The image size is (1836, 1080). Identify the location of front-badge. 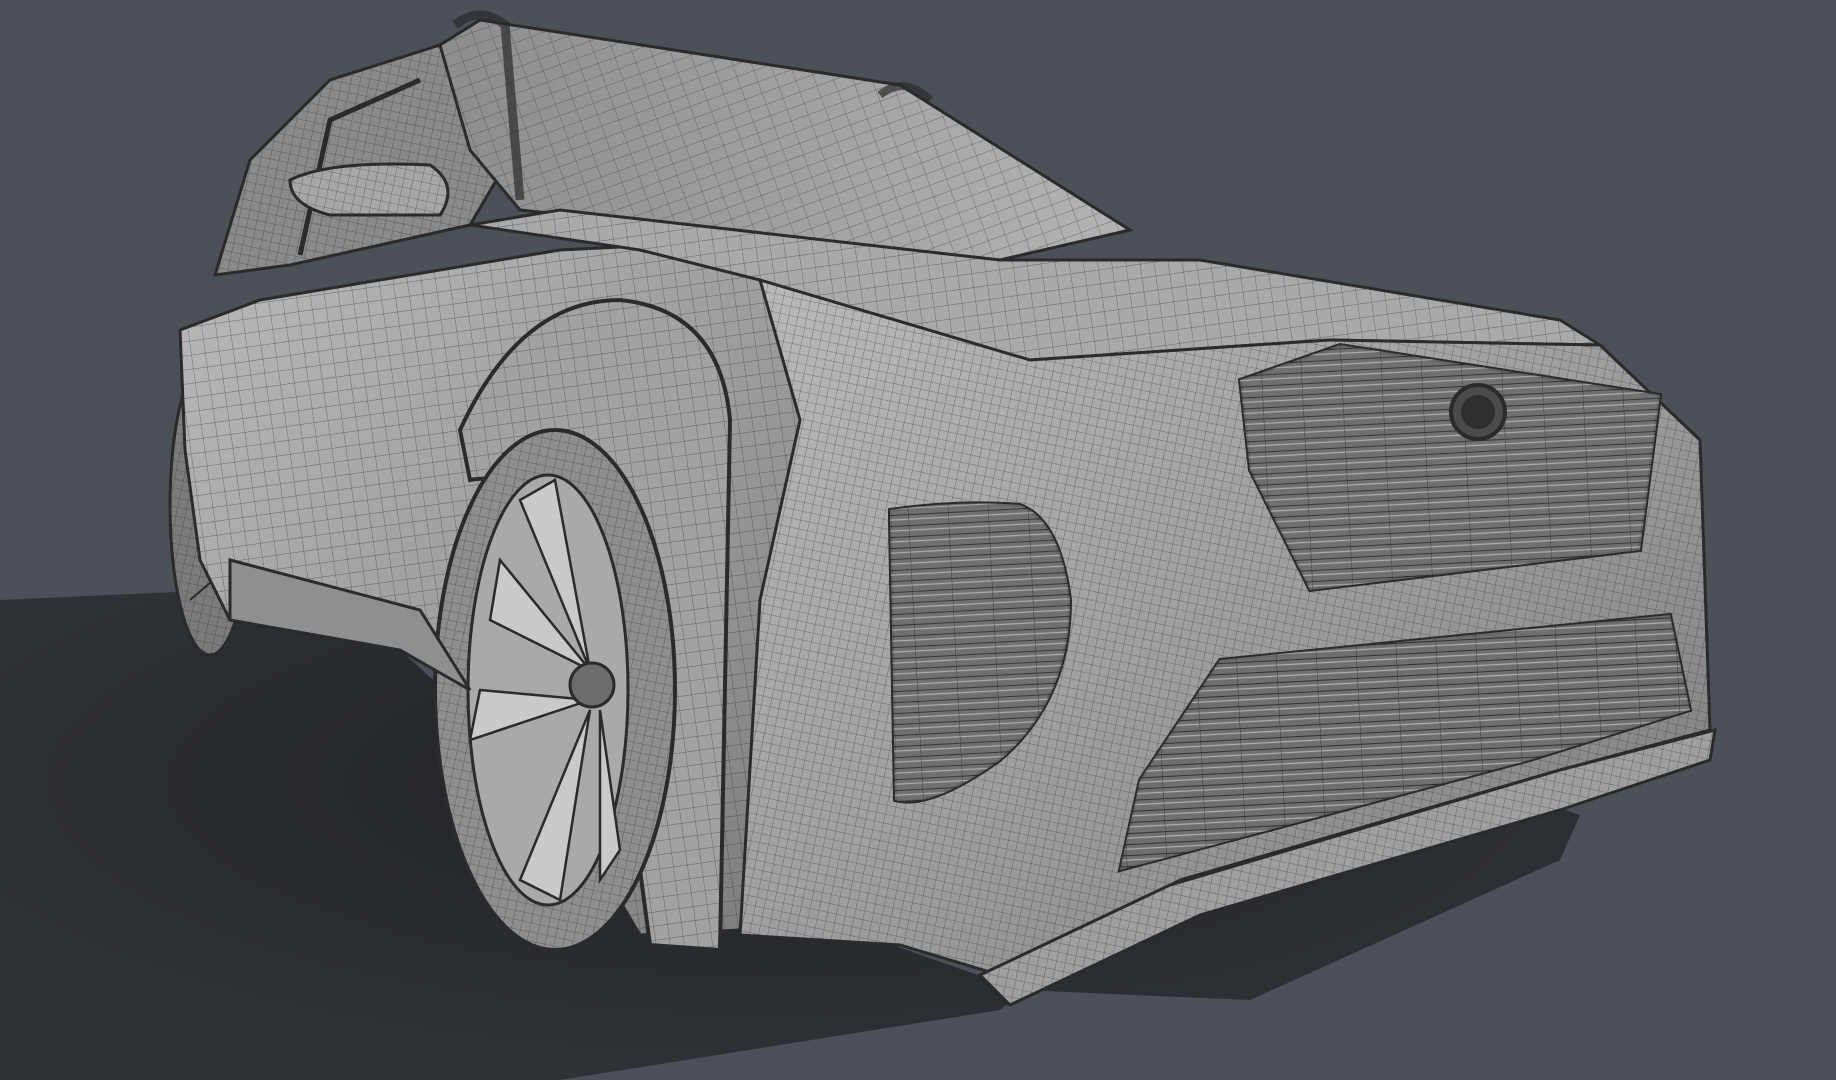
(1478, 412).